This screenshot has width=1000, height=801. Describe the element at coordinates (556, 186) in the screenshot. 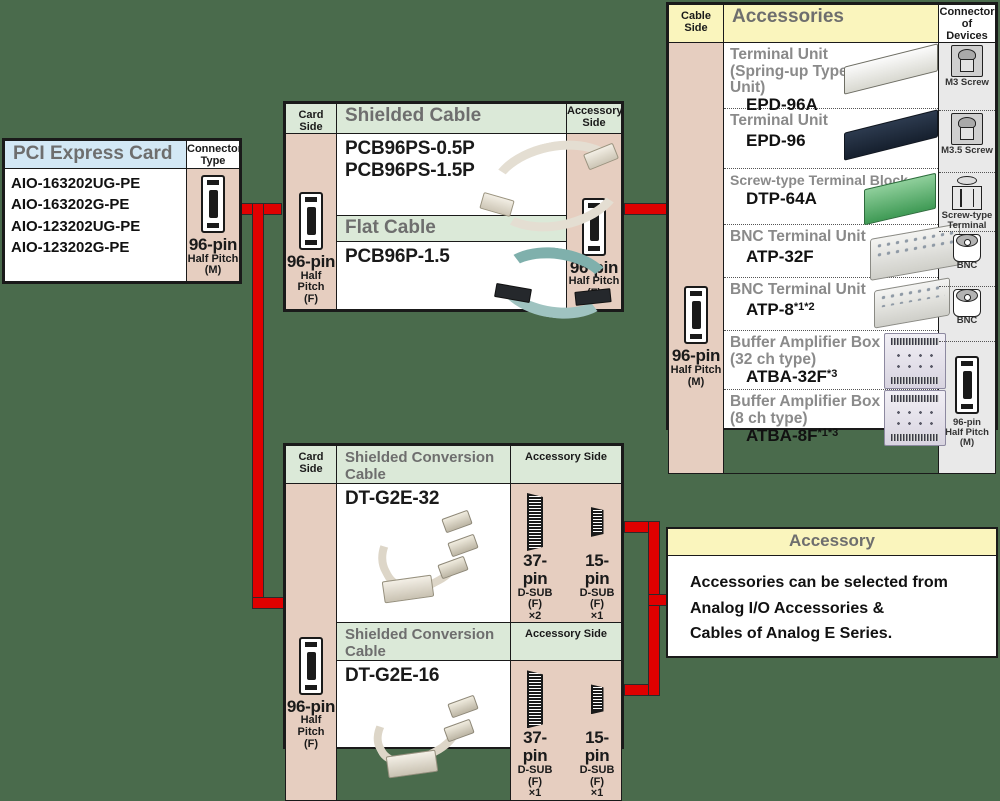

I see `shielded-cable-photo` at that location.